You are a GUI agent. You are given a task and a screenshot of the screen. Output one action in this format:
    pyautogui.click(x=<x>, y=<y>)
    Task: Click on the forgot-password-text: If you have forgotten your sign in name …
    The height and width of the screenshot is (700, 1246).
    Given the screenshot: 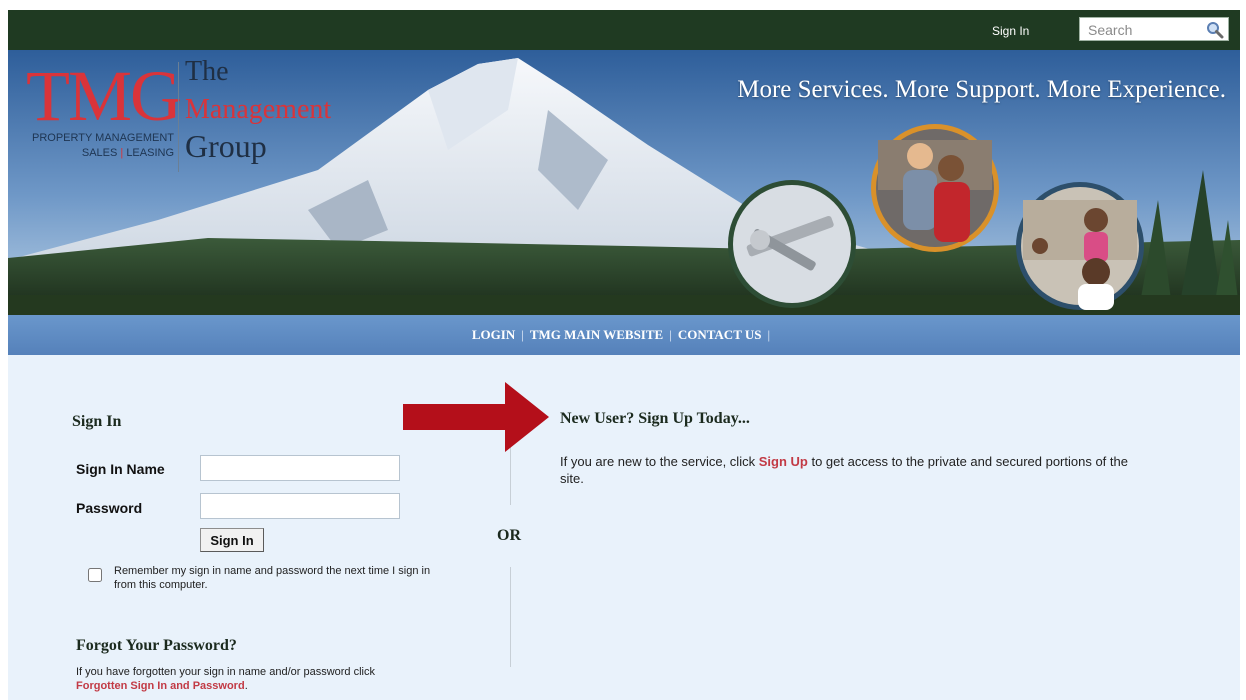 What is the action you would take?
    pyautogui.click(x=276, y=679)
    